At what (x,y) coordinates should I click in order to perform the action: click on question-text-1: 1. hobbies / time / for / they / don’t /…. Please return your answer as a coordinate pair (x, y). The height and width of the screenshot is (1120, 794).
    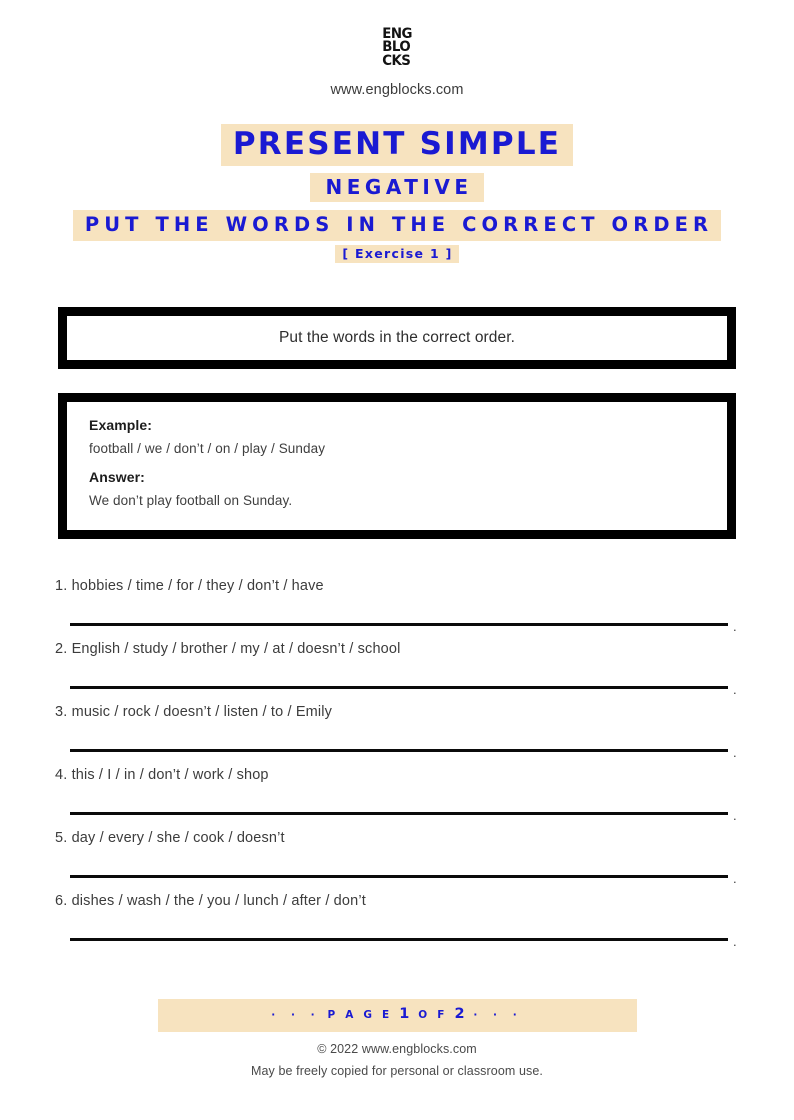
    Looking at the image, I should click on (397, 586).